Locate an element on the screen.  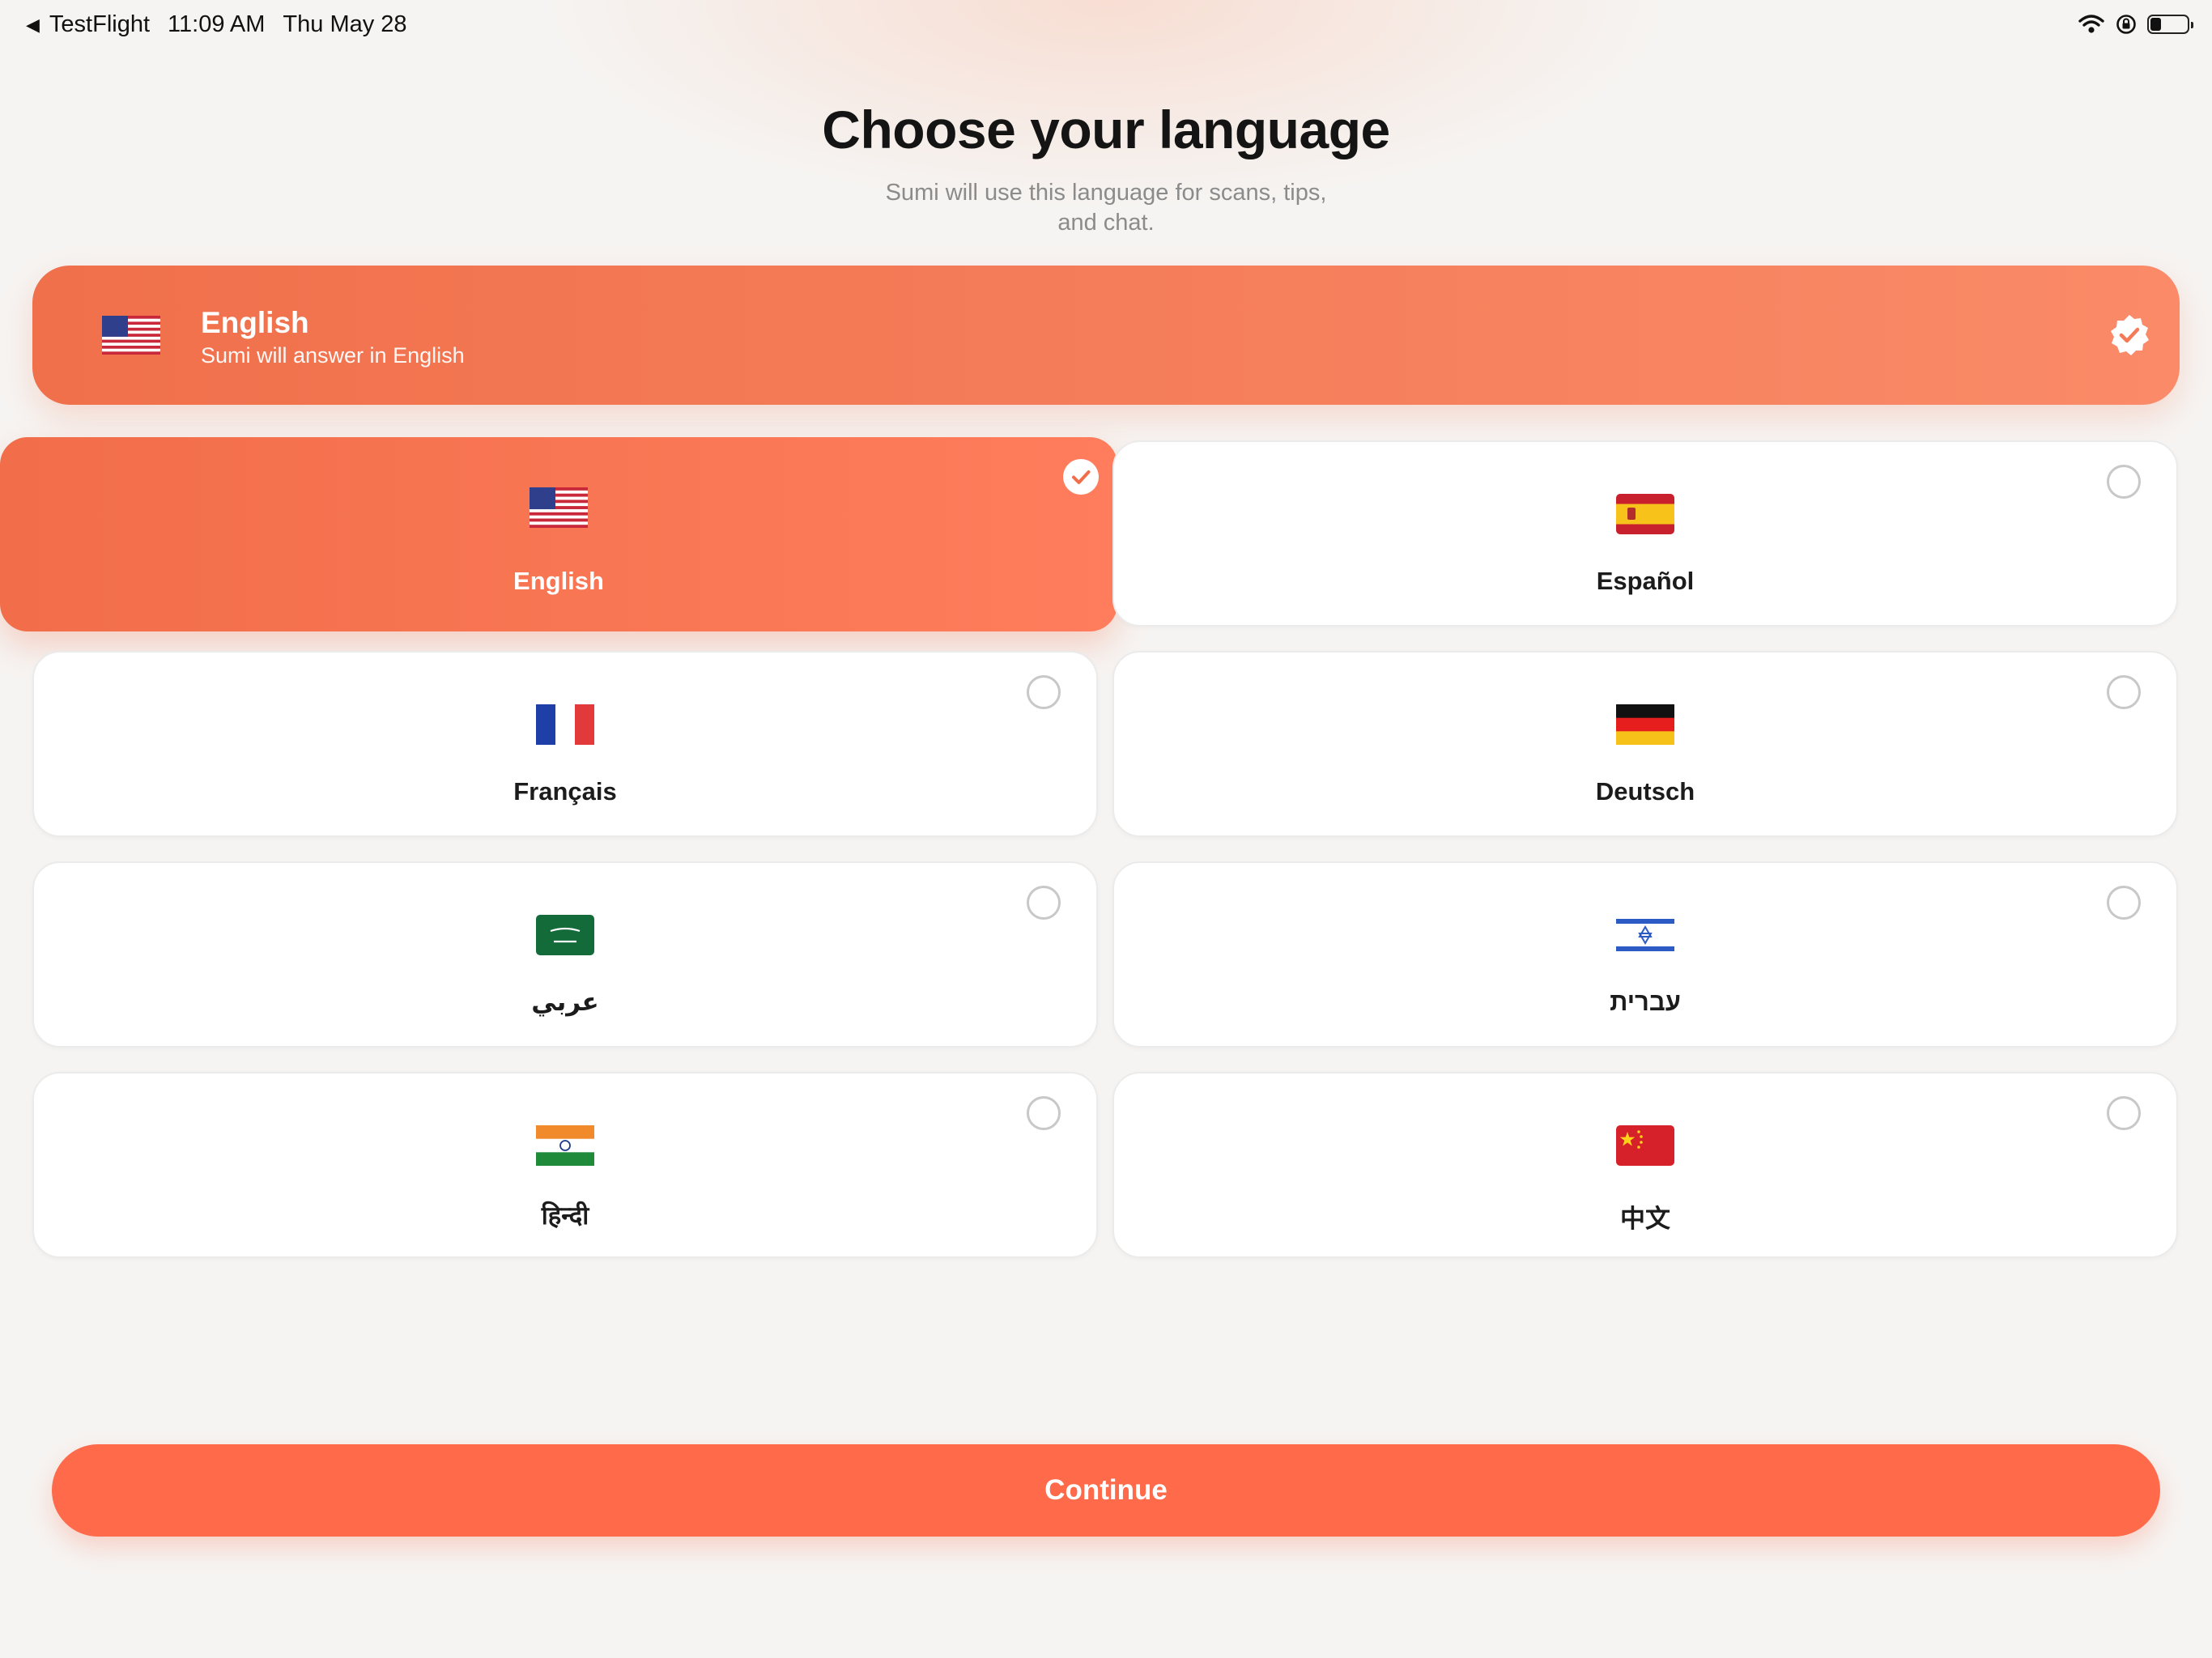
india-flag-icon is located at coordinates (565, 1145).